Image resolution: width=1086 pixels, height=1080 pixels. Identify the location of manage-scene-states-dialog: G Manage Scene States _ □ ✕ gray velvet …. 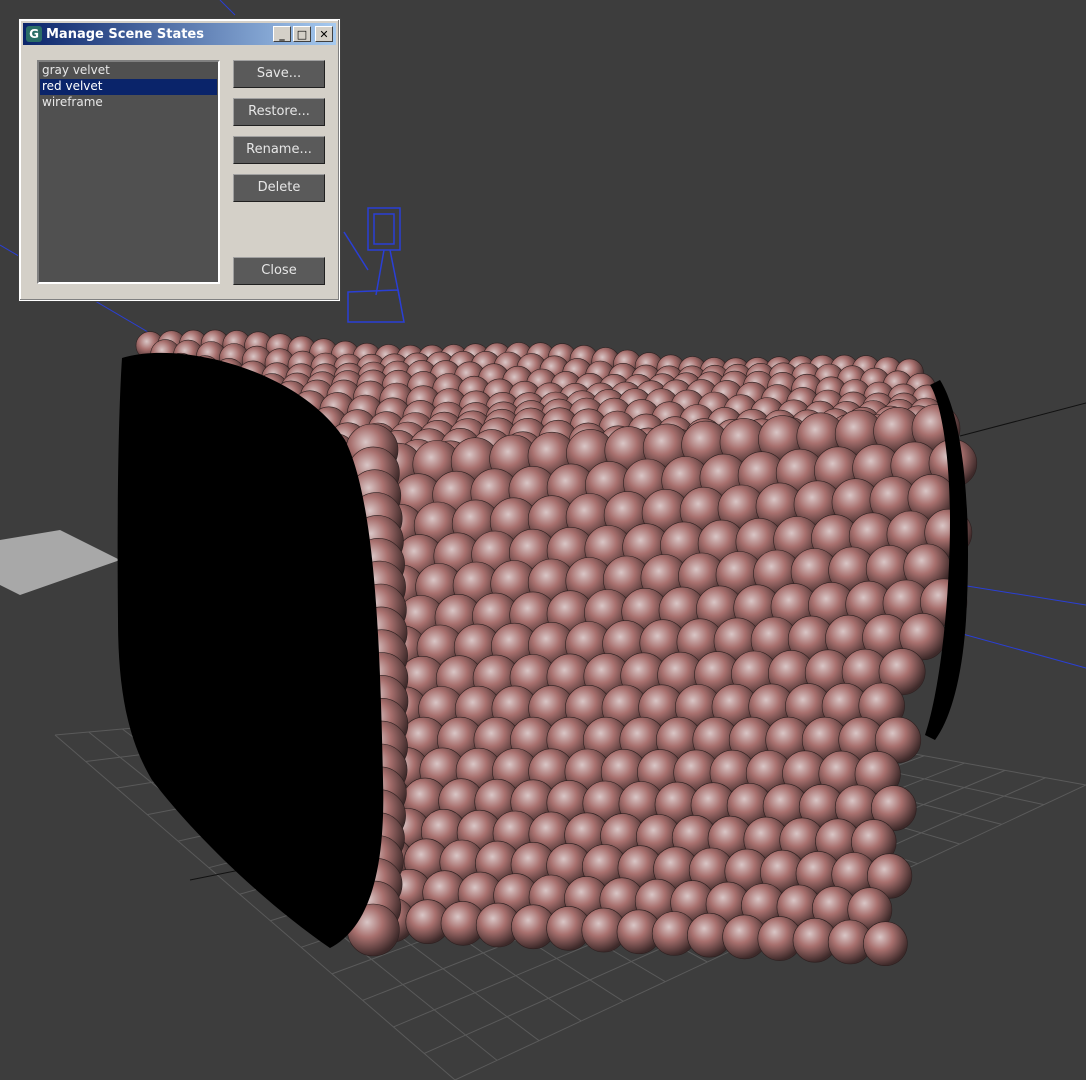
(179, 160).